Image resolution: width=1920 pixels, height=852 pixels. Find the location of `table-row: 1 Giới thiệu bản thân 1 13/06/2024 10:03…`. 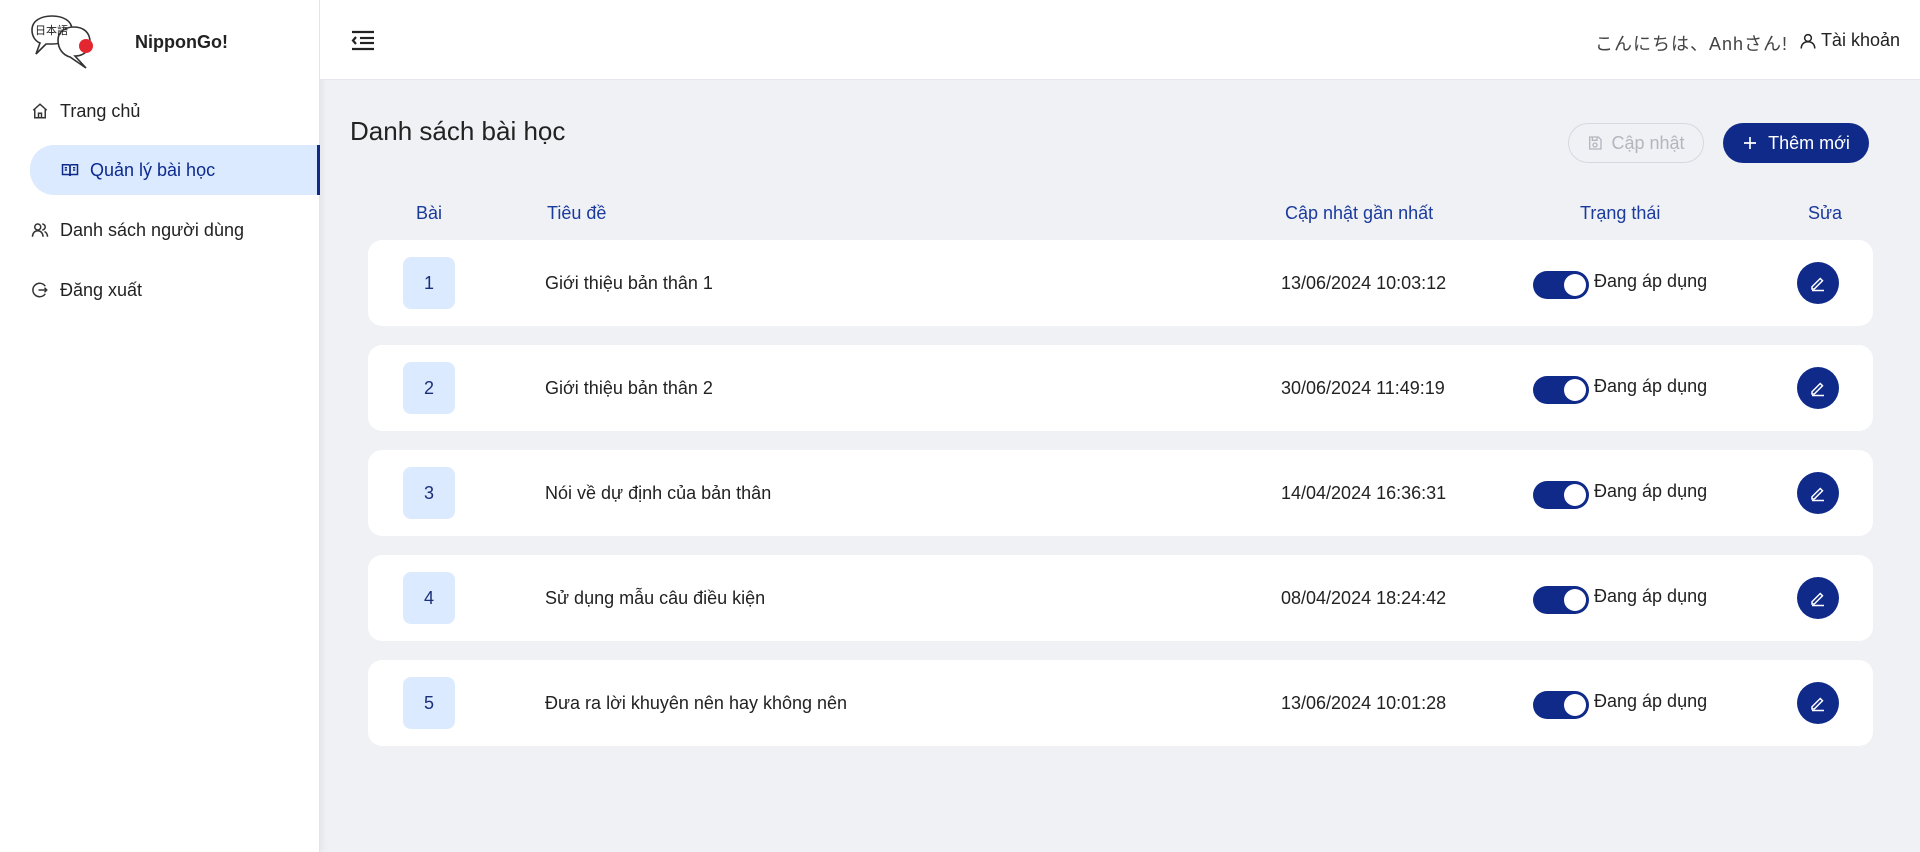

table-row: 1 Giới thiệu bản thân 1 13/06/2024 10:03… is located at coordinates (1120, 283).